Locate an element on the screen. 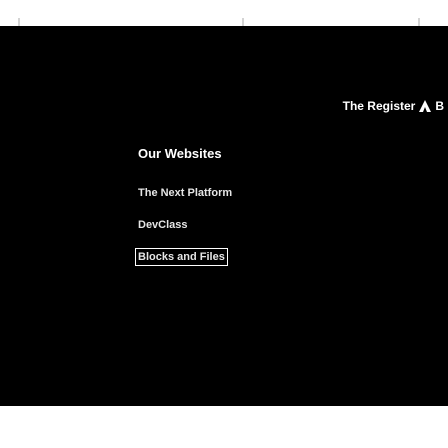 The height and width of the screenshot is (448, 448). our-websites-heading: Our Websites is located at coordinates (180, 153).